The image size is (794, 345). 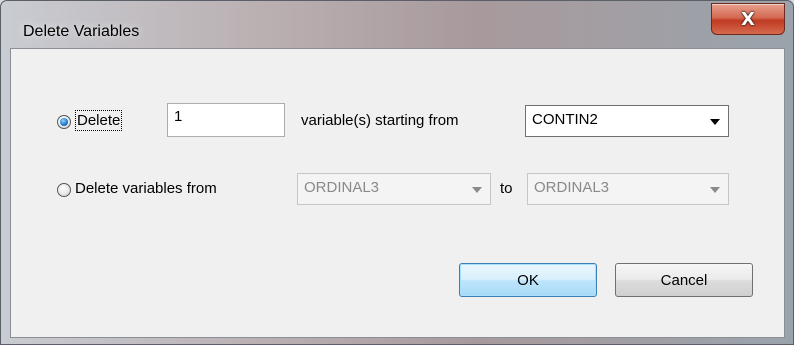 What do you see at coordinates (394, 189) in the screenshot?
I see `from-variable-dropdown: ORDINAL3` at bounding box center [394, 189].